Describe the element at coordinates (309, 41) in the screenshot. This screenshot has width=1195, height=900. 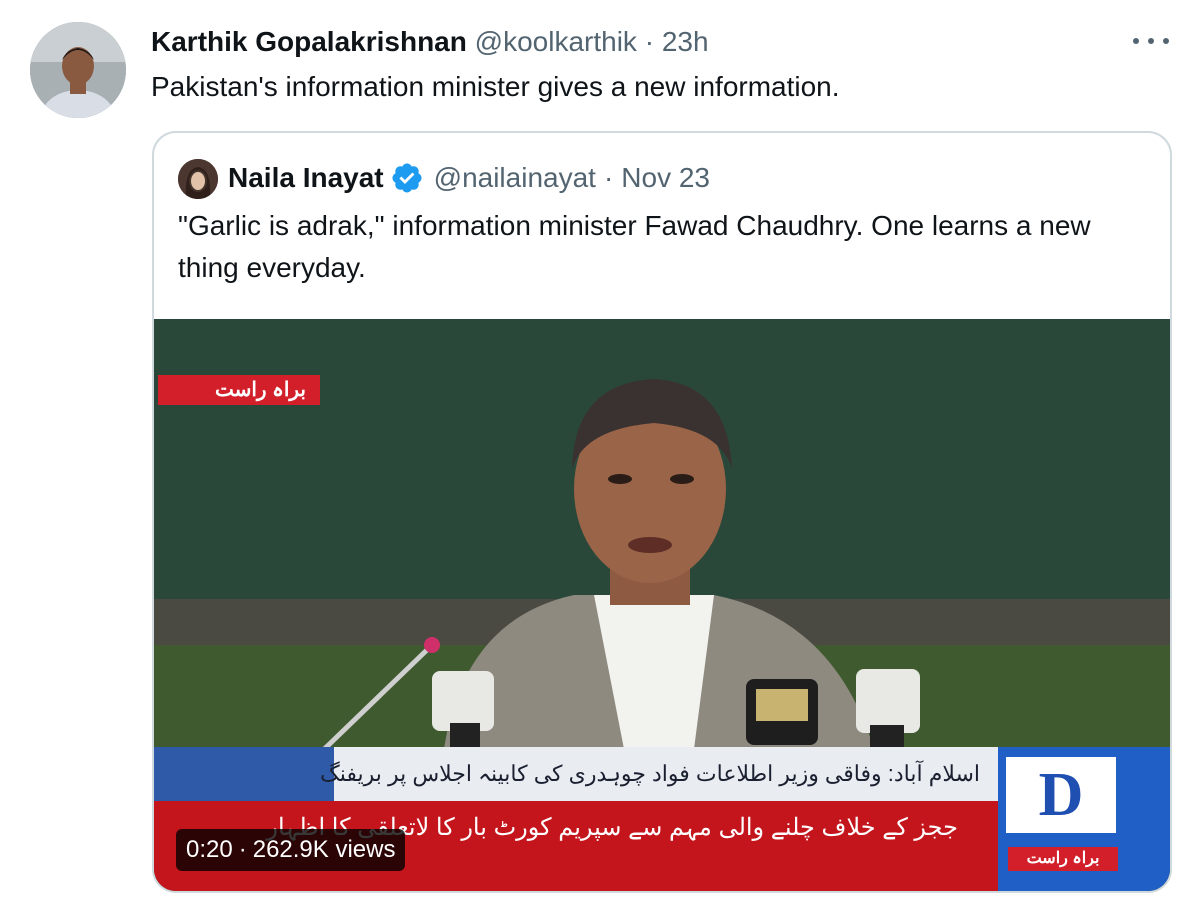
I see `author-name: Karthik Gopalakrishnan` at that location.